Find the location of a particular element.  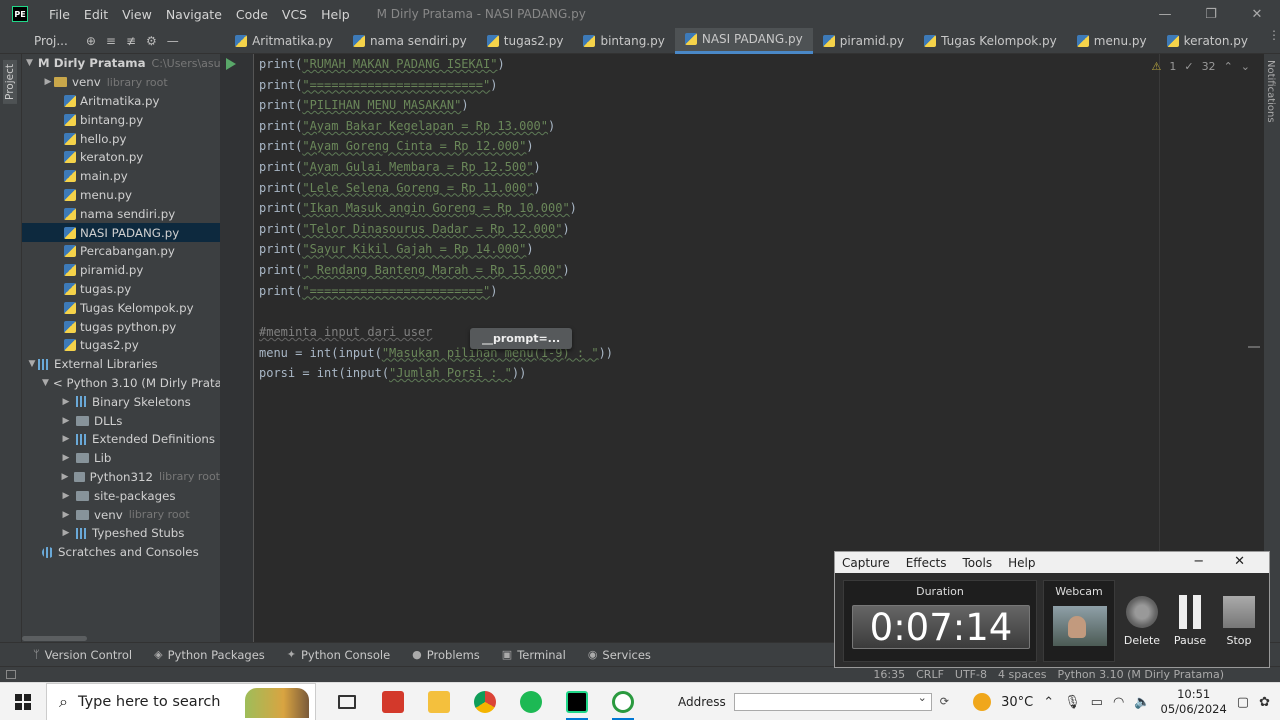

tab-keraton: keraton.py is located at coordinates (1207, 41).